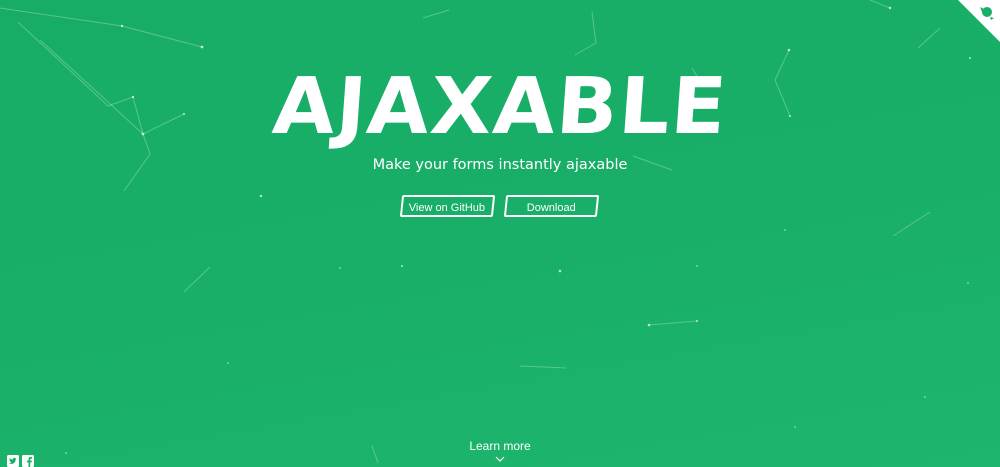 Image resolution: width=1000 pixels, height=467 pixels. I want to click on learn-more-link: Learn more, so click(500, 446).